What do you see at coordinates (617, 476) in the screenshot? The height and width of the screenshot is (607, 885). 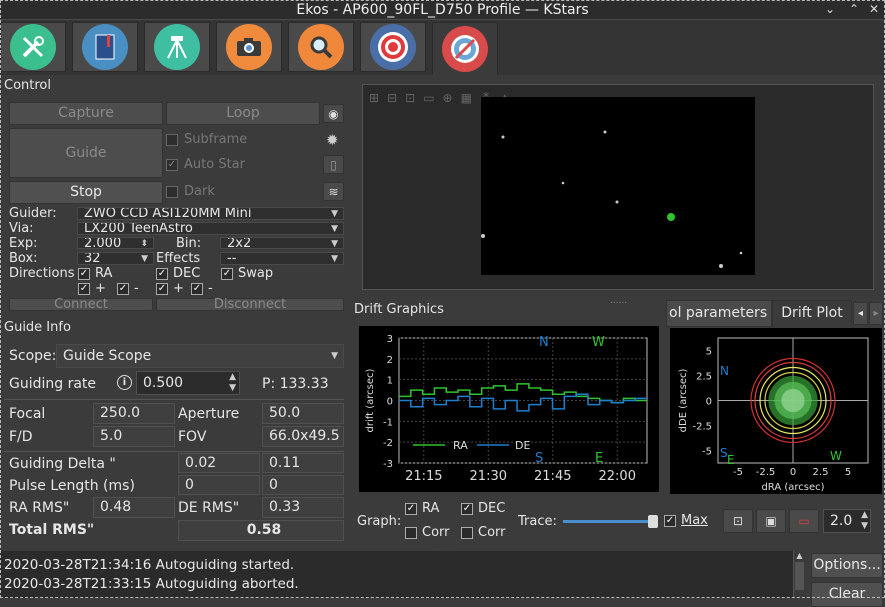 I see `x-tick-label: 22:00` at bounding box center [617, 476].